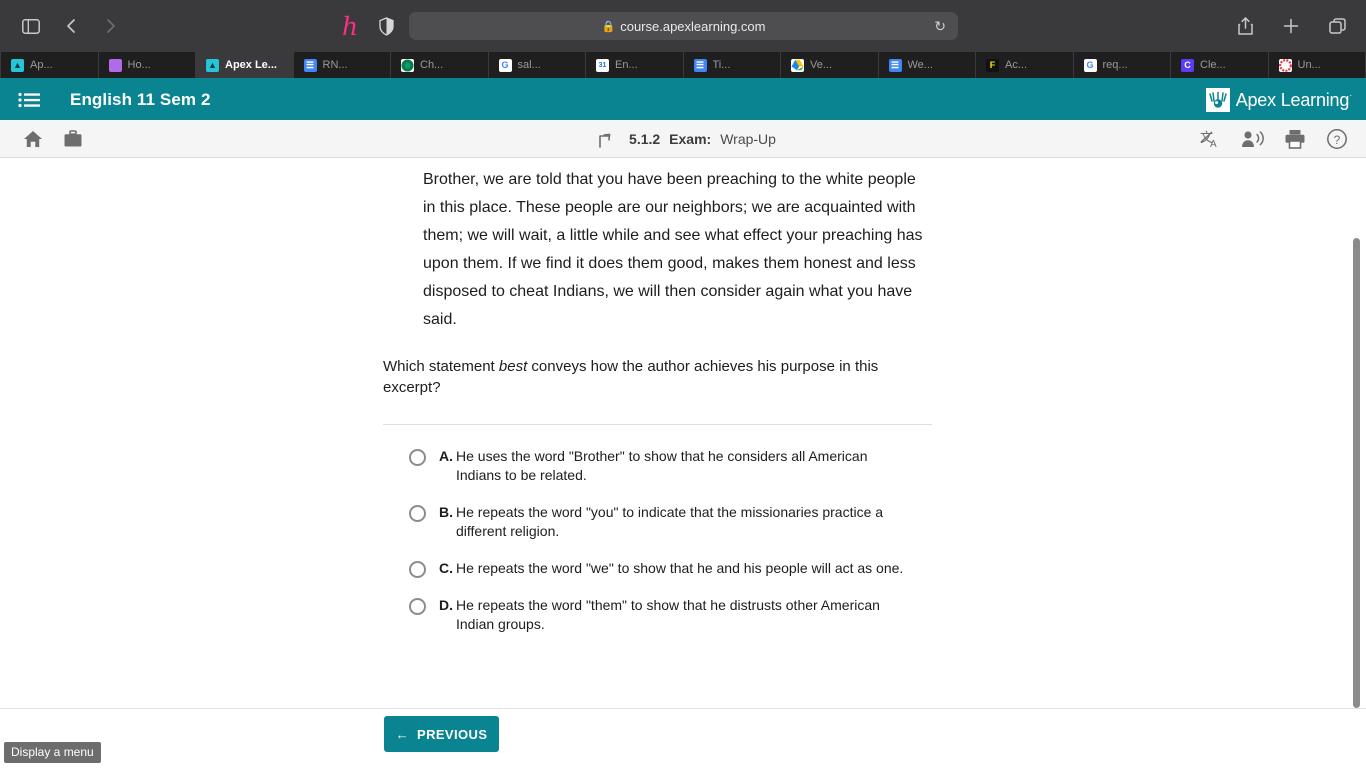  Describe the element at coordinates (1217, 100) in the screenshot. I see `apex-logo-icon` at that location.